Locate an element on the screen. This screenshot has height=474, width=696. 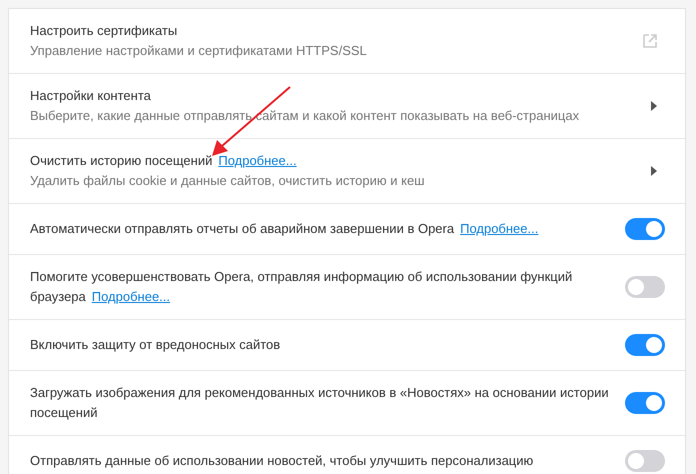
setting-description: Управление настройками и сертификатами HTTPS/SSL is located at coordinates (199, 51).